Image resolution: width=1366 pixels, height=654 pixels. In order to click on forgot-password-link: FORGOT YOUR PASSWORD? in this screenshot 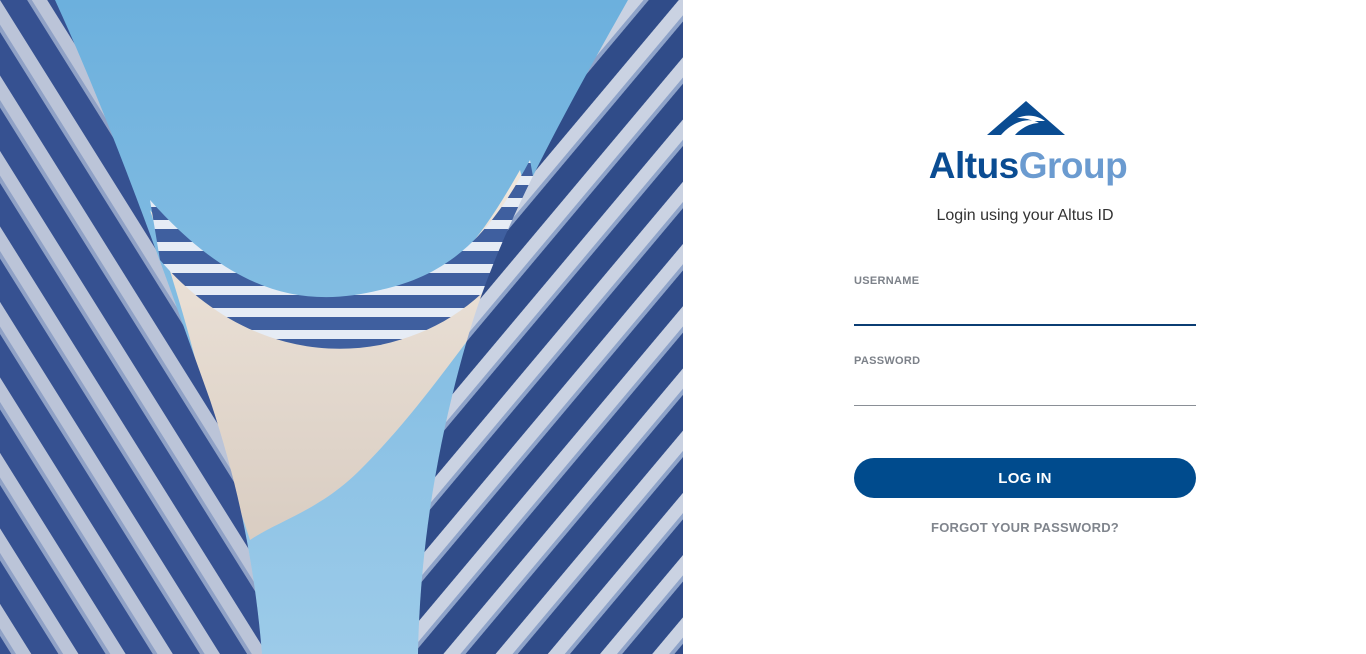, I will do `click(1025, 527)`.